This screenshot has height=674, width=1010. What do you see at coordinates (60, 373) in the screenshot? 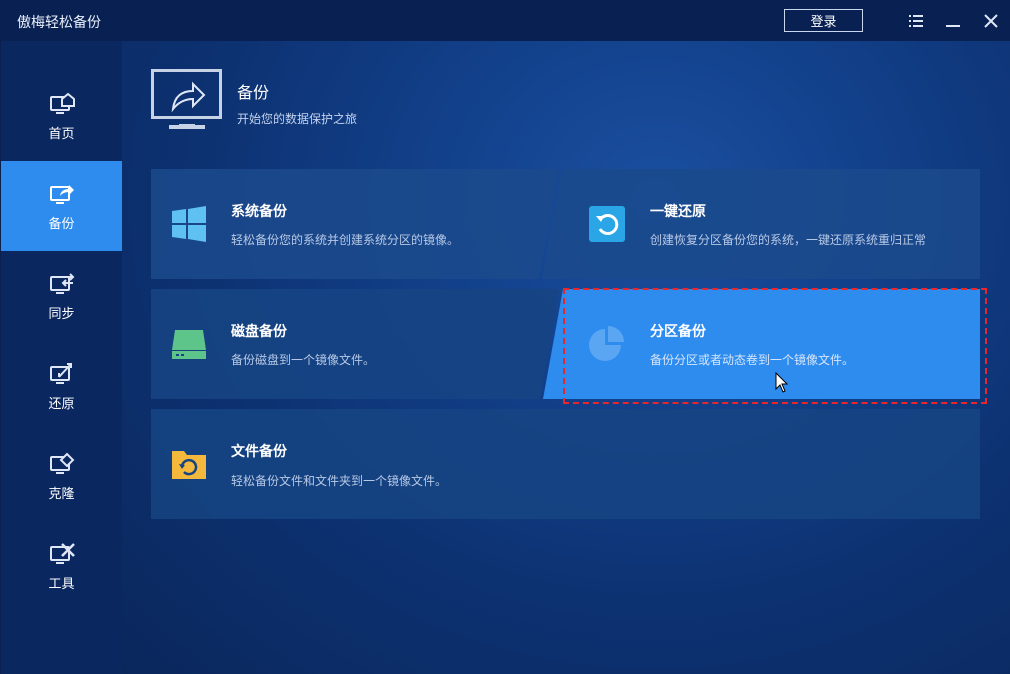
I see `restore-icon` at bounding box center [60, 373].